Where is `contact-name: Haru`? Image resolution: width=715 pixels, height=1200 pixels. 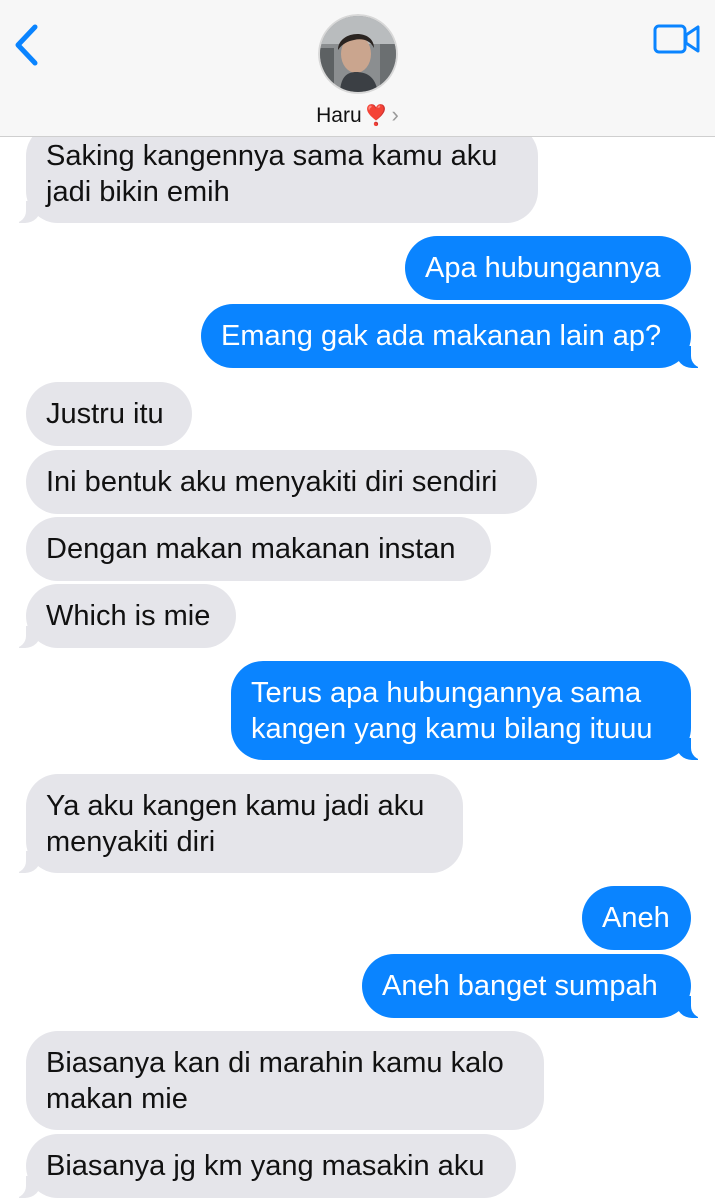 contact-name: Haru is located at coordinates (339, 115).